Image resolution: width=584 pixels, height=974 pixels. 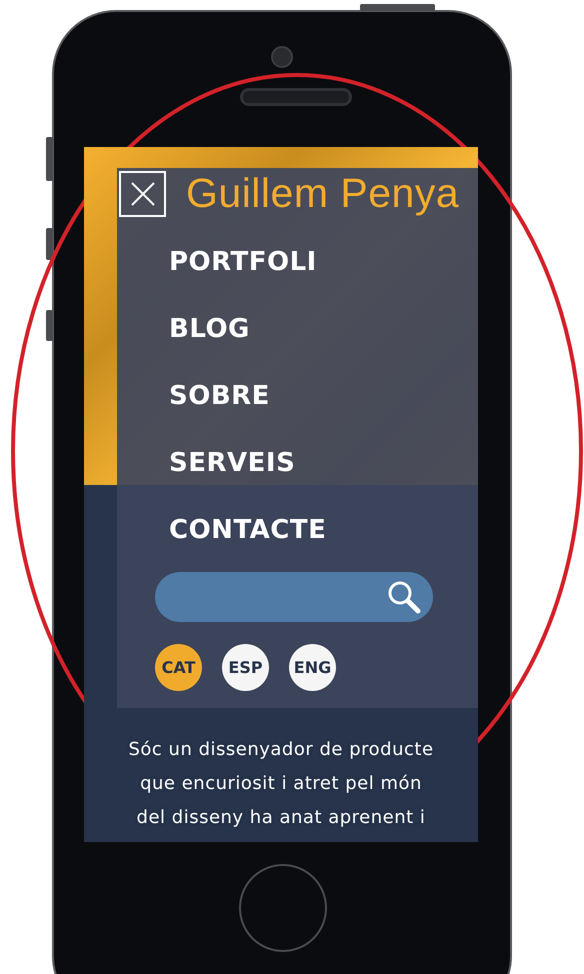 What do you see at coordinates (243, 262) in the screenshot?
I see `menu-link: PORTFOLI` at bounding box center [243, 262].